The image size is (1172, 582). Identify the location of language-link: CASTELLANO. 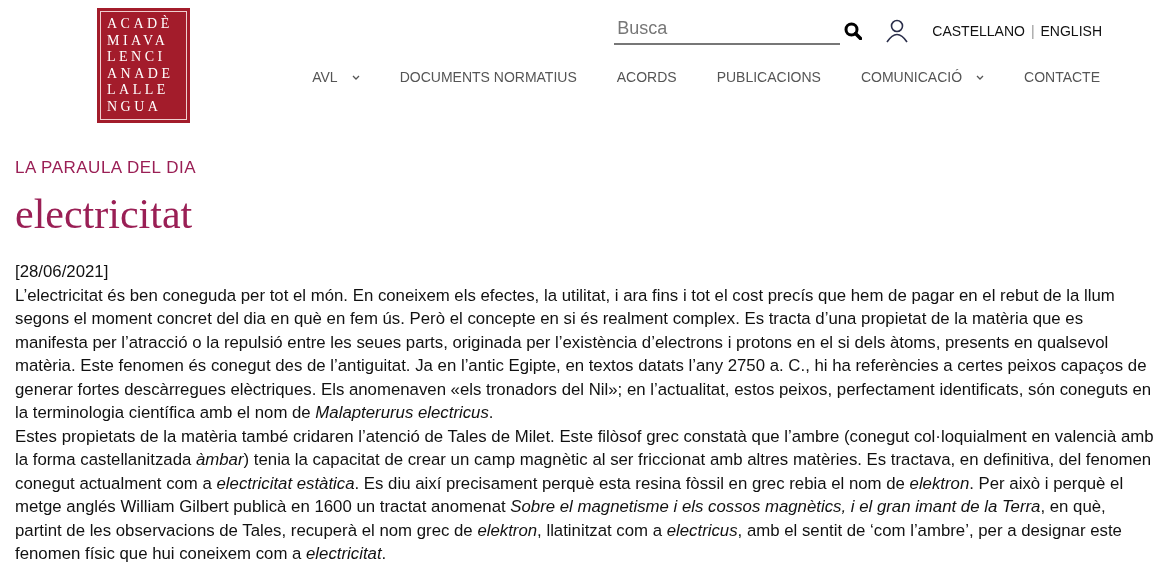
(978, 30).